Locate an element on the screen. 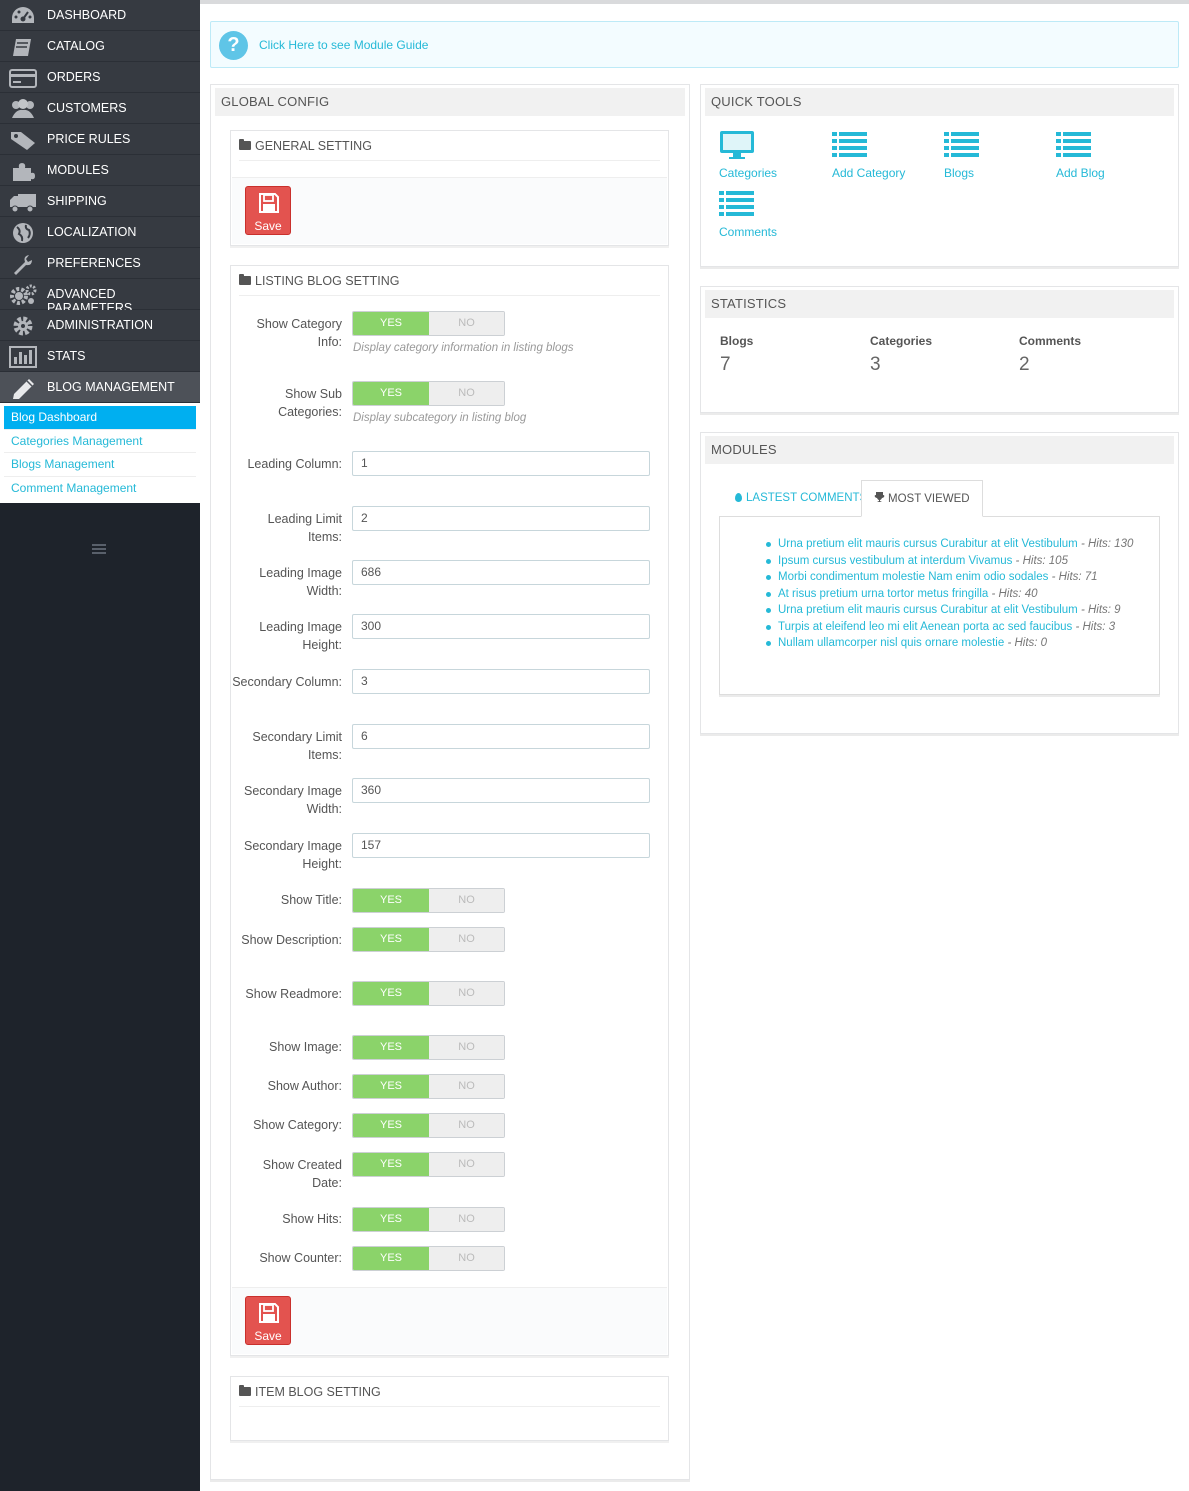 This screenshot has height=1491, width=1189. show-category-info-toggle: YES NO is located at coordinates (428, 323).